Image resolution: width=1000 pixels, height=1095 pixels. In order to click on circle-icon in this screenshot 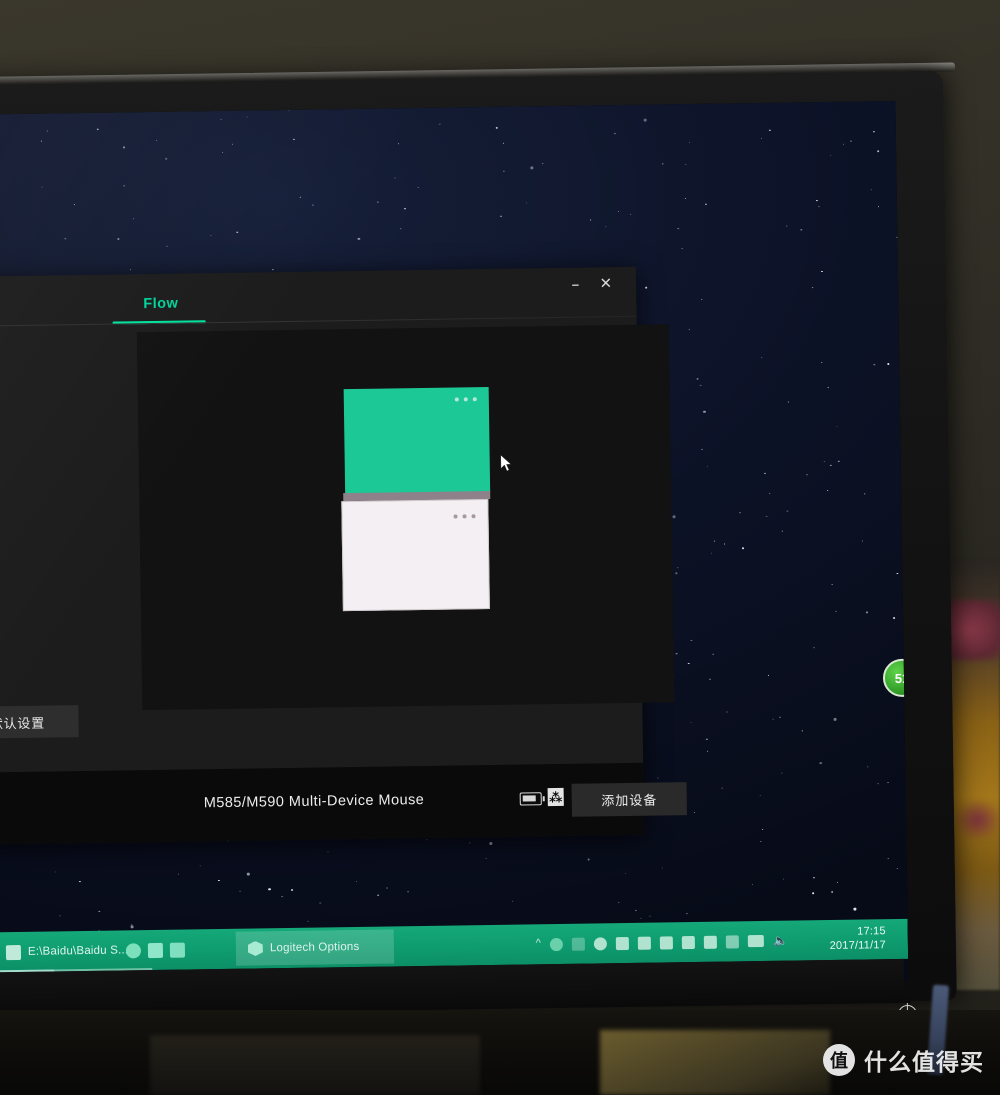, I will do `click(600, 943)`.